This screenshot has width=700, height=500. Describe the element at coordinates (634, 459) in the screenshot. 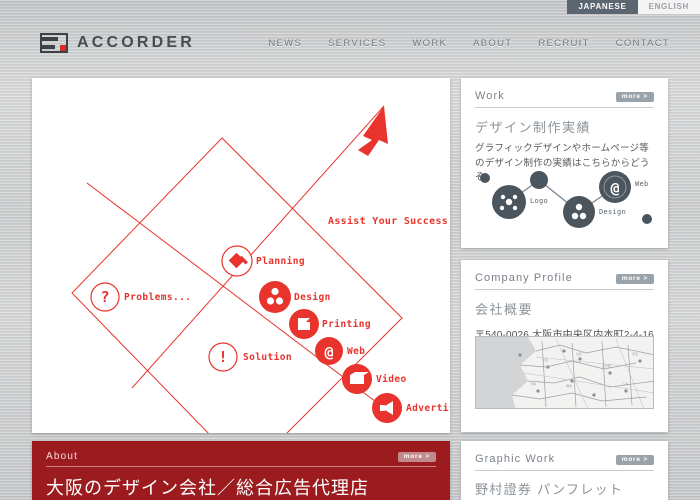

I see `graphic-more-button: more >` at that location.